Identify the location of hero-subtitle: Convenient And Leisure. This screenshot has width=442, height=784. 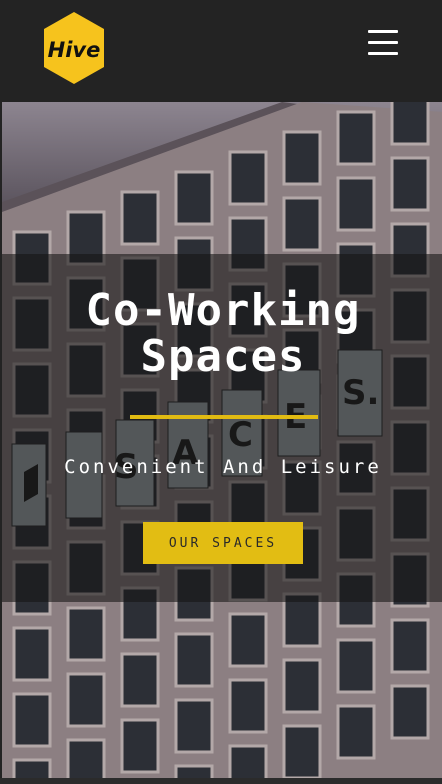
(223, 467).